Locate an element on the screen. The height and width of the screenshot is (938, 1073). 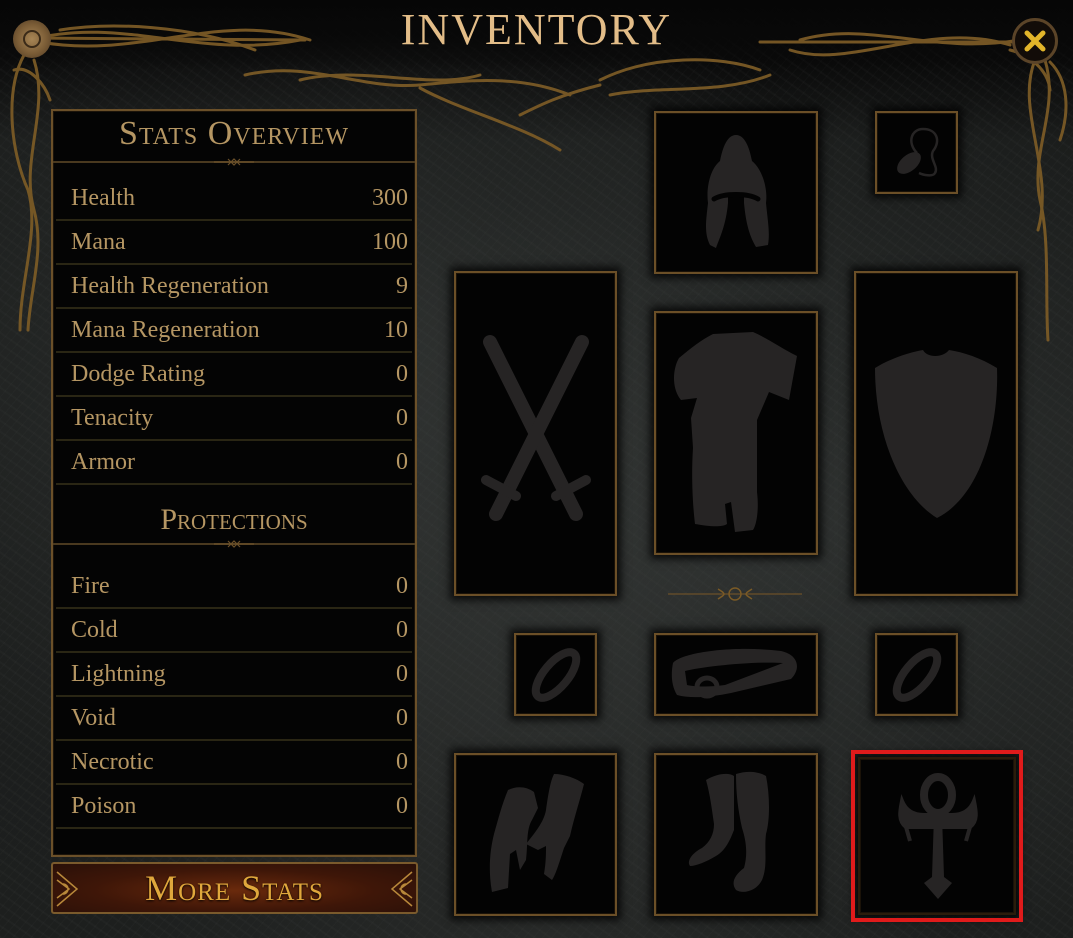
stat-value: 100 is located at coordinates (390, 241).